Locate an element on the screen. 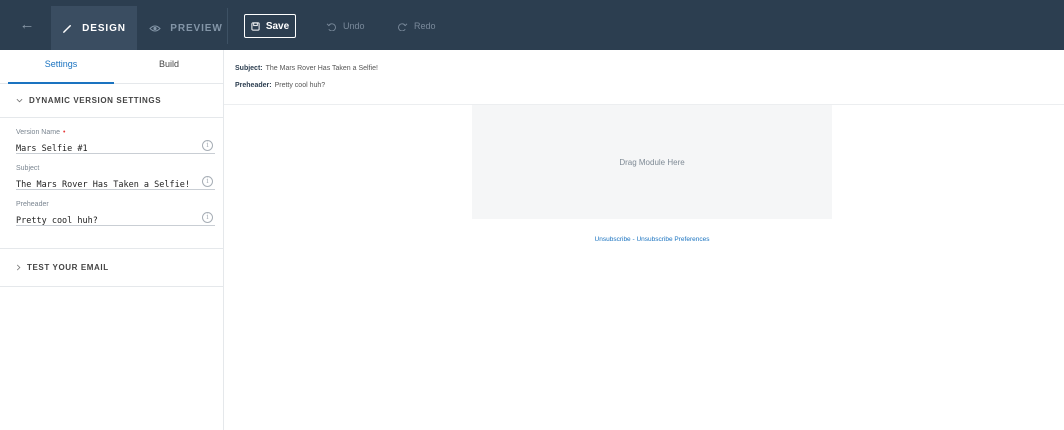 The width and height of the screenshot is (1064, 430). undo-label: Undo is located at coordinates (354, 26).